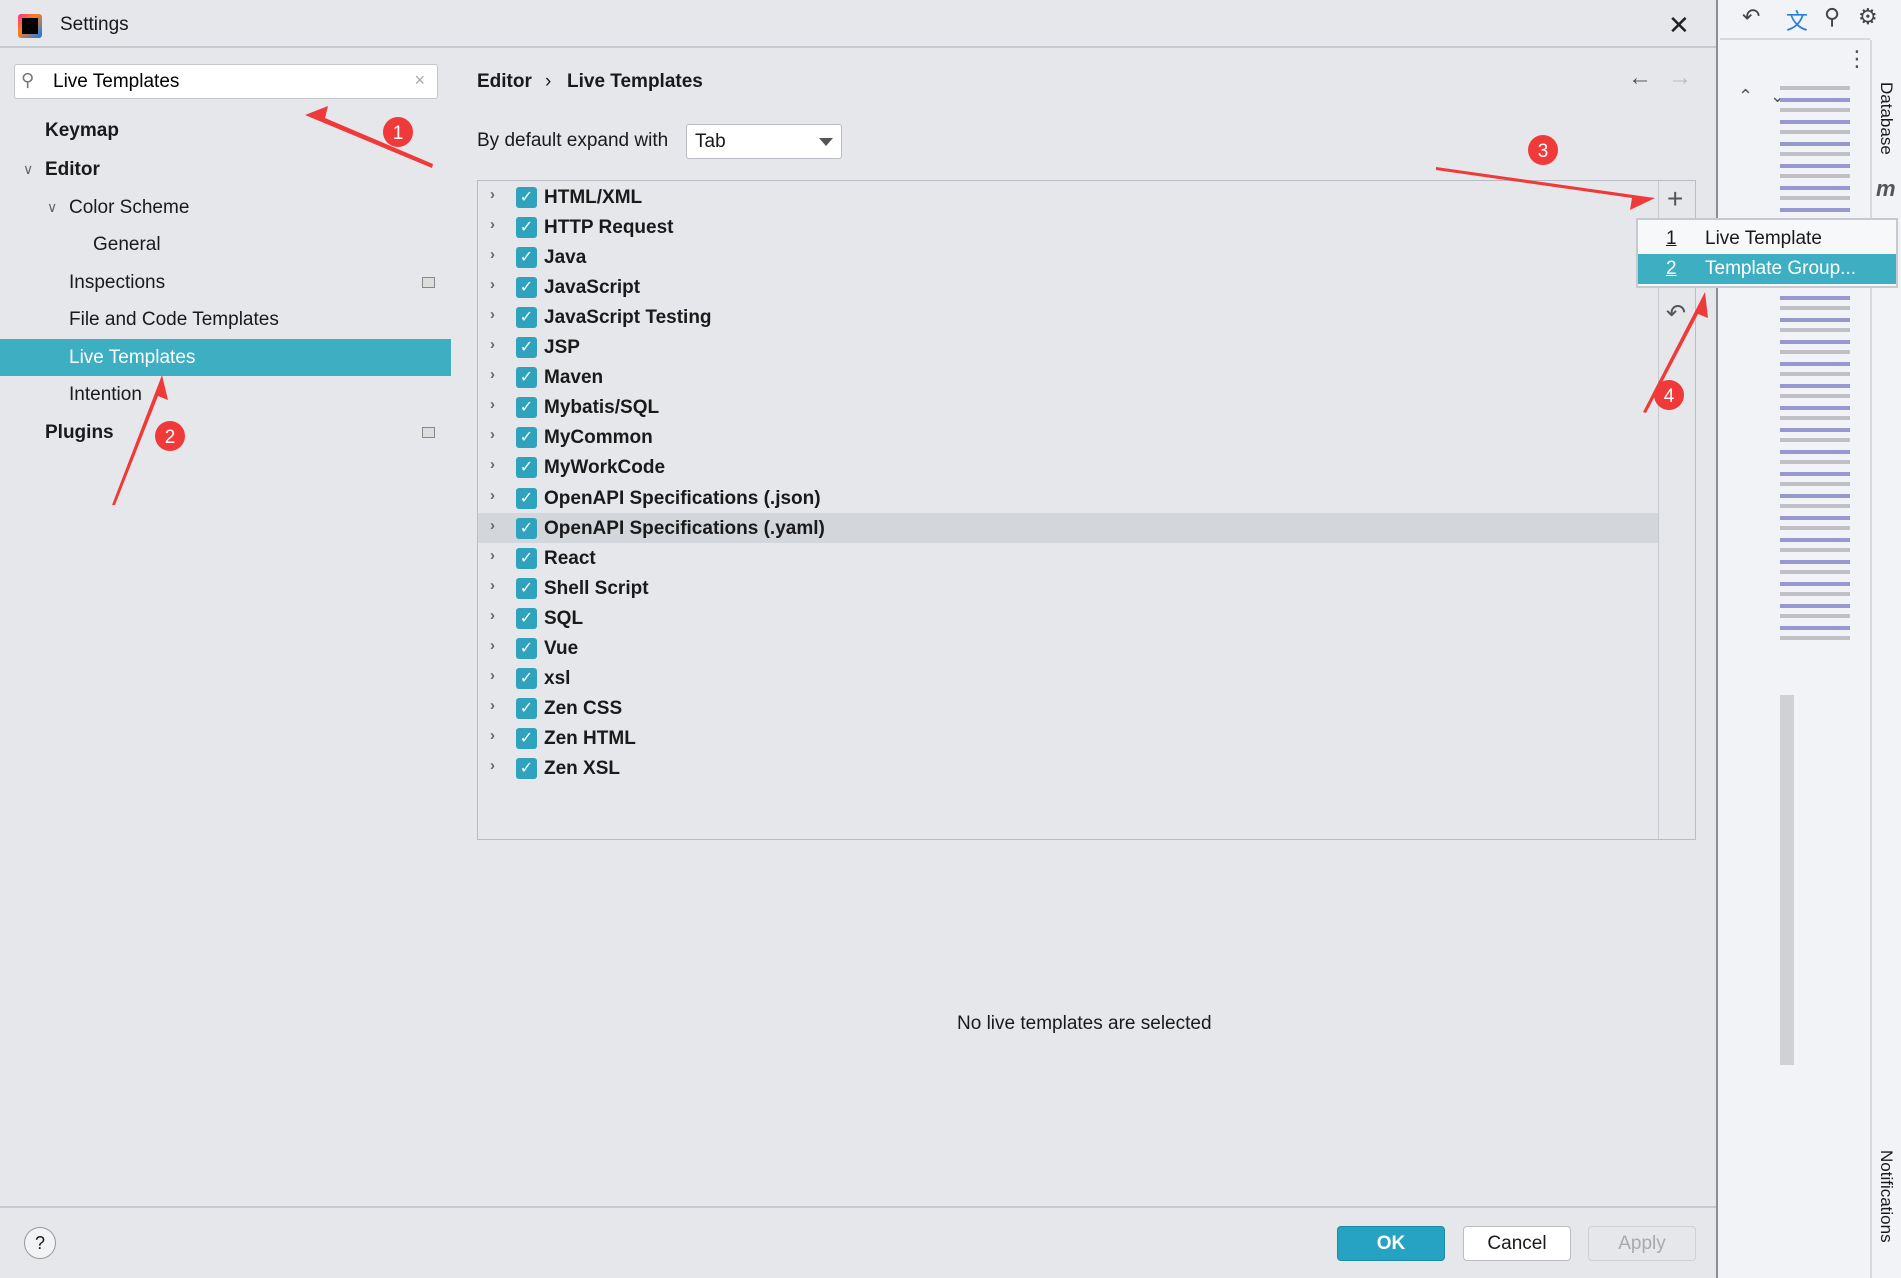 Image resolution: width=1901 pixels, height=1278 pixels. Describe the element at coordinates (1068, 648) in the screenshot. I see `template-group-row: › ✓ Vue` at that location.